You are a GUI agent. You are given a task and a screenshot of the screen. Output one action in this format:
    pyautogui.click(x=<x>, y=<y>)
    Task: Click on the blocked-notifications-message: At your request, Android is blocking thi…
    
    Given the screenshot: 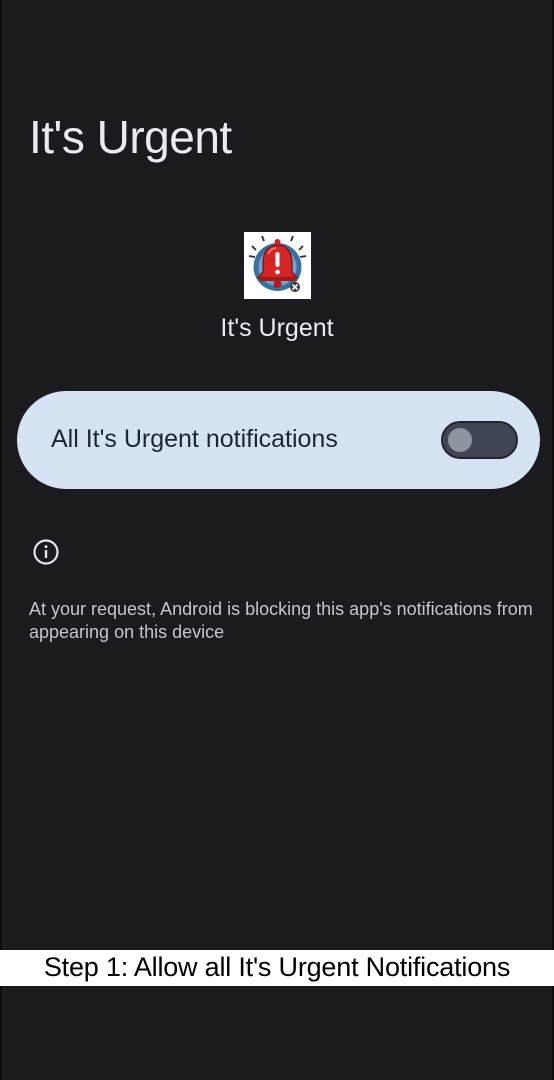 What is the action you would take?
    pyautogui.click(x=281, y=620)
    